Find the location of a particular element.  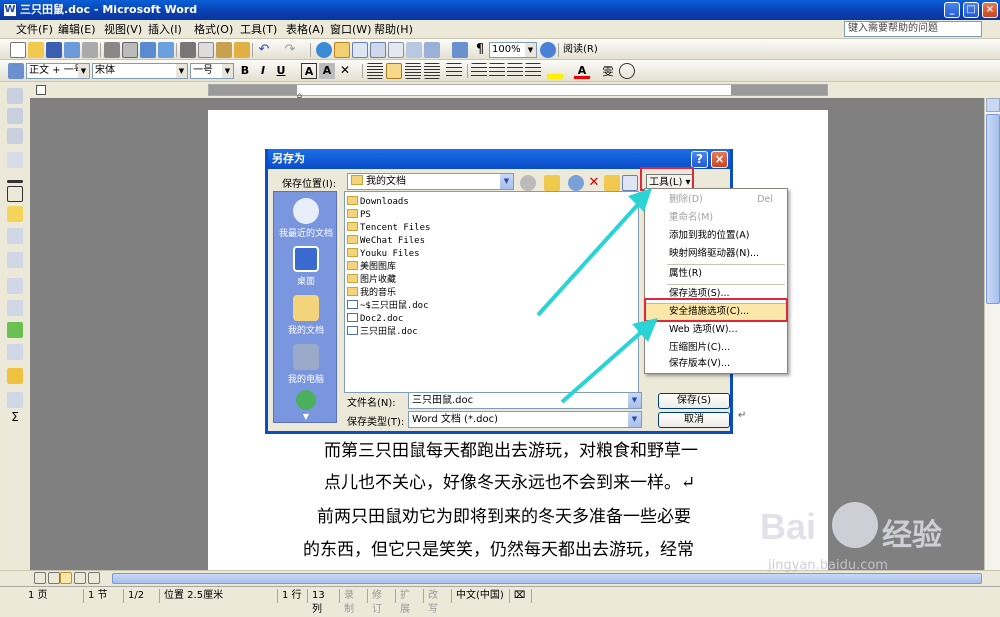

print-layout-icon is located at coordinates (66, 578).